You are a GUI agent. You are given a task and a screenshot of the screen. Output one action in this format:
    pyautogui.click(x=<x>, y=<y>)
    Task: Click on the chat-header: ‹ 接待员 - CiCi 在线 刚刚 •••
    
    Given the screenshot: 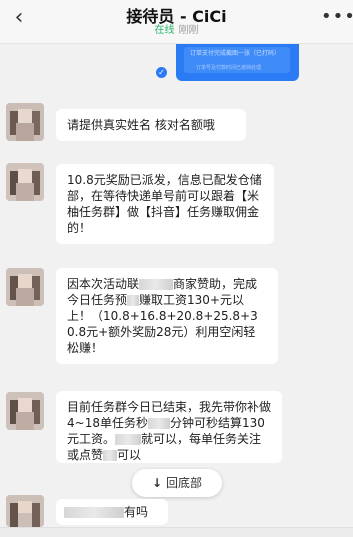 What is the action you would take?
    pyautogui.click(x=176, y=22)
    